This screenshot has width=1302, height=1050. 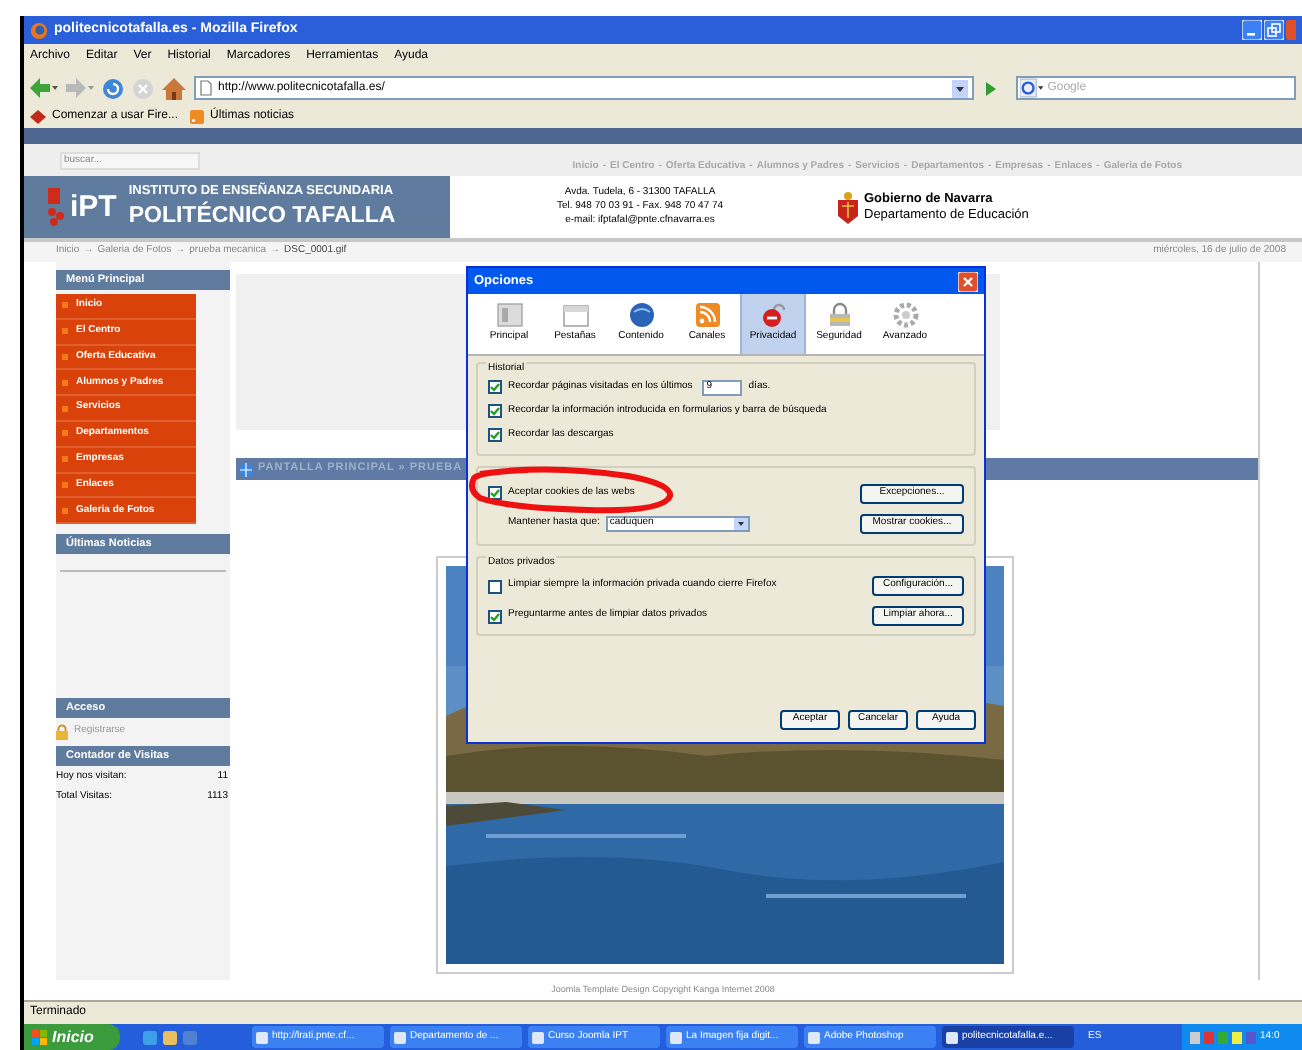 I want to click on caret-icon, so click(x=740, y=523).